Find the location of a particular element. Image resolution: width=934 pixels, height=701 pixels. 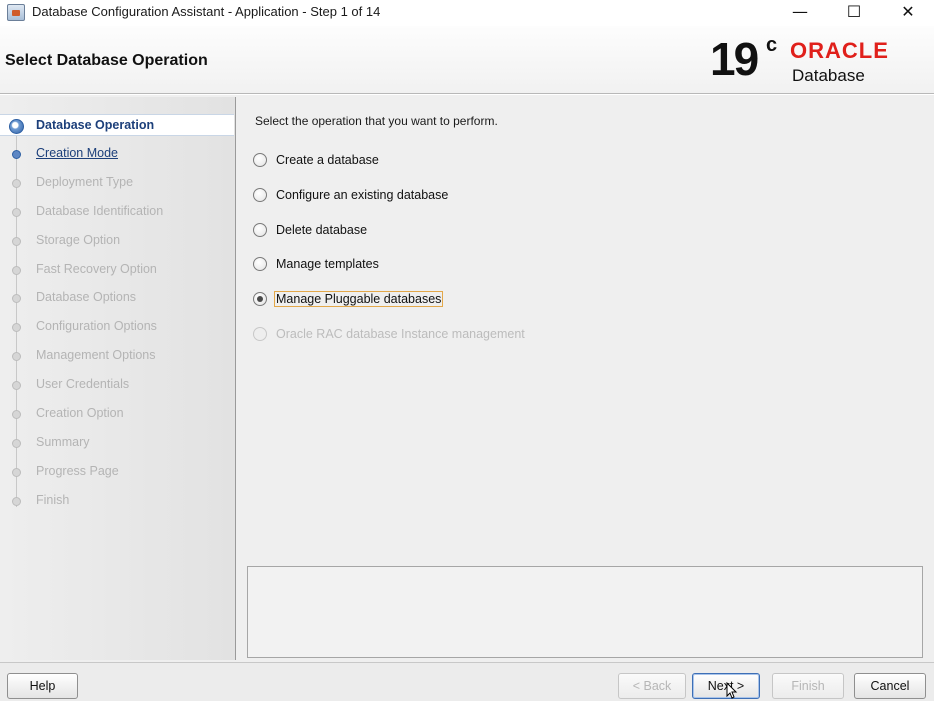

nav-step-item: Creation Option is located at coordinates (117, 414).